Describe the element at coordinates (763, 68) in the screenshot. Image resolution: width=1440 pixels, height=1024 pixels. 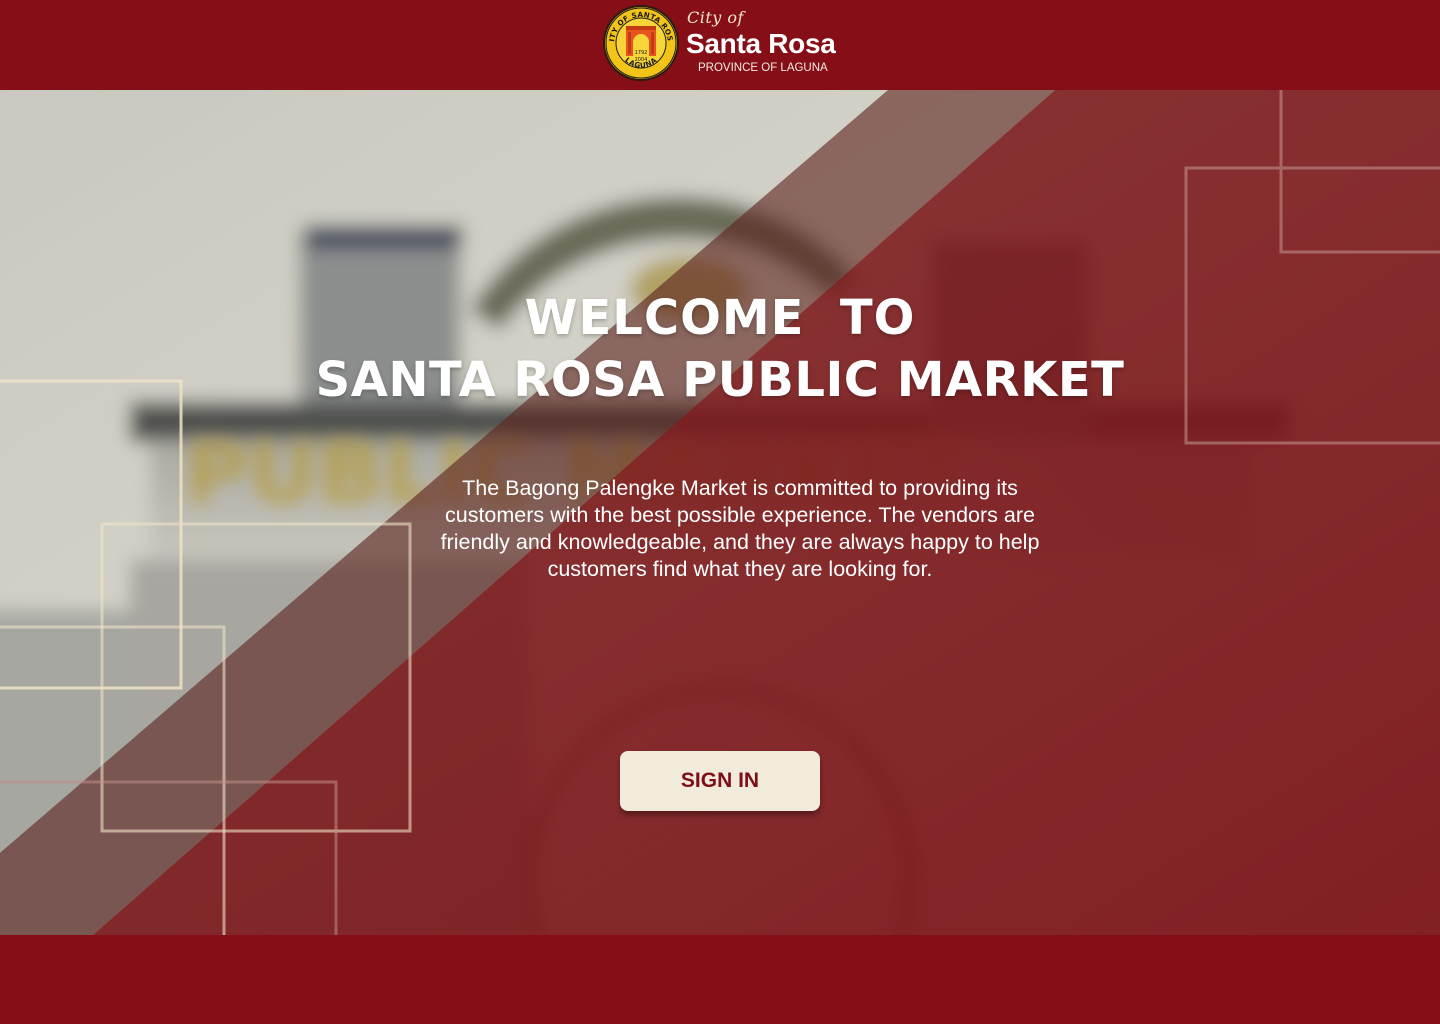
I see `province-label: PROVINCE OF LAGUNA` at that location.